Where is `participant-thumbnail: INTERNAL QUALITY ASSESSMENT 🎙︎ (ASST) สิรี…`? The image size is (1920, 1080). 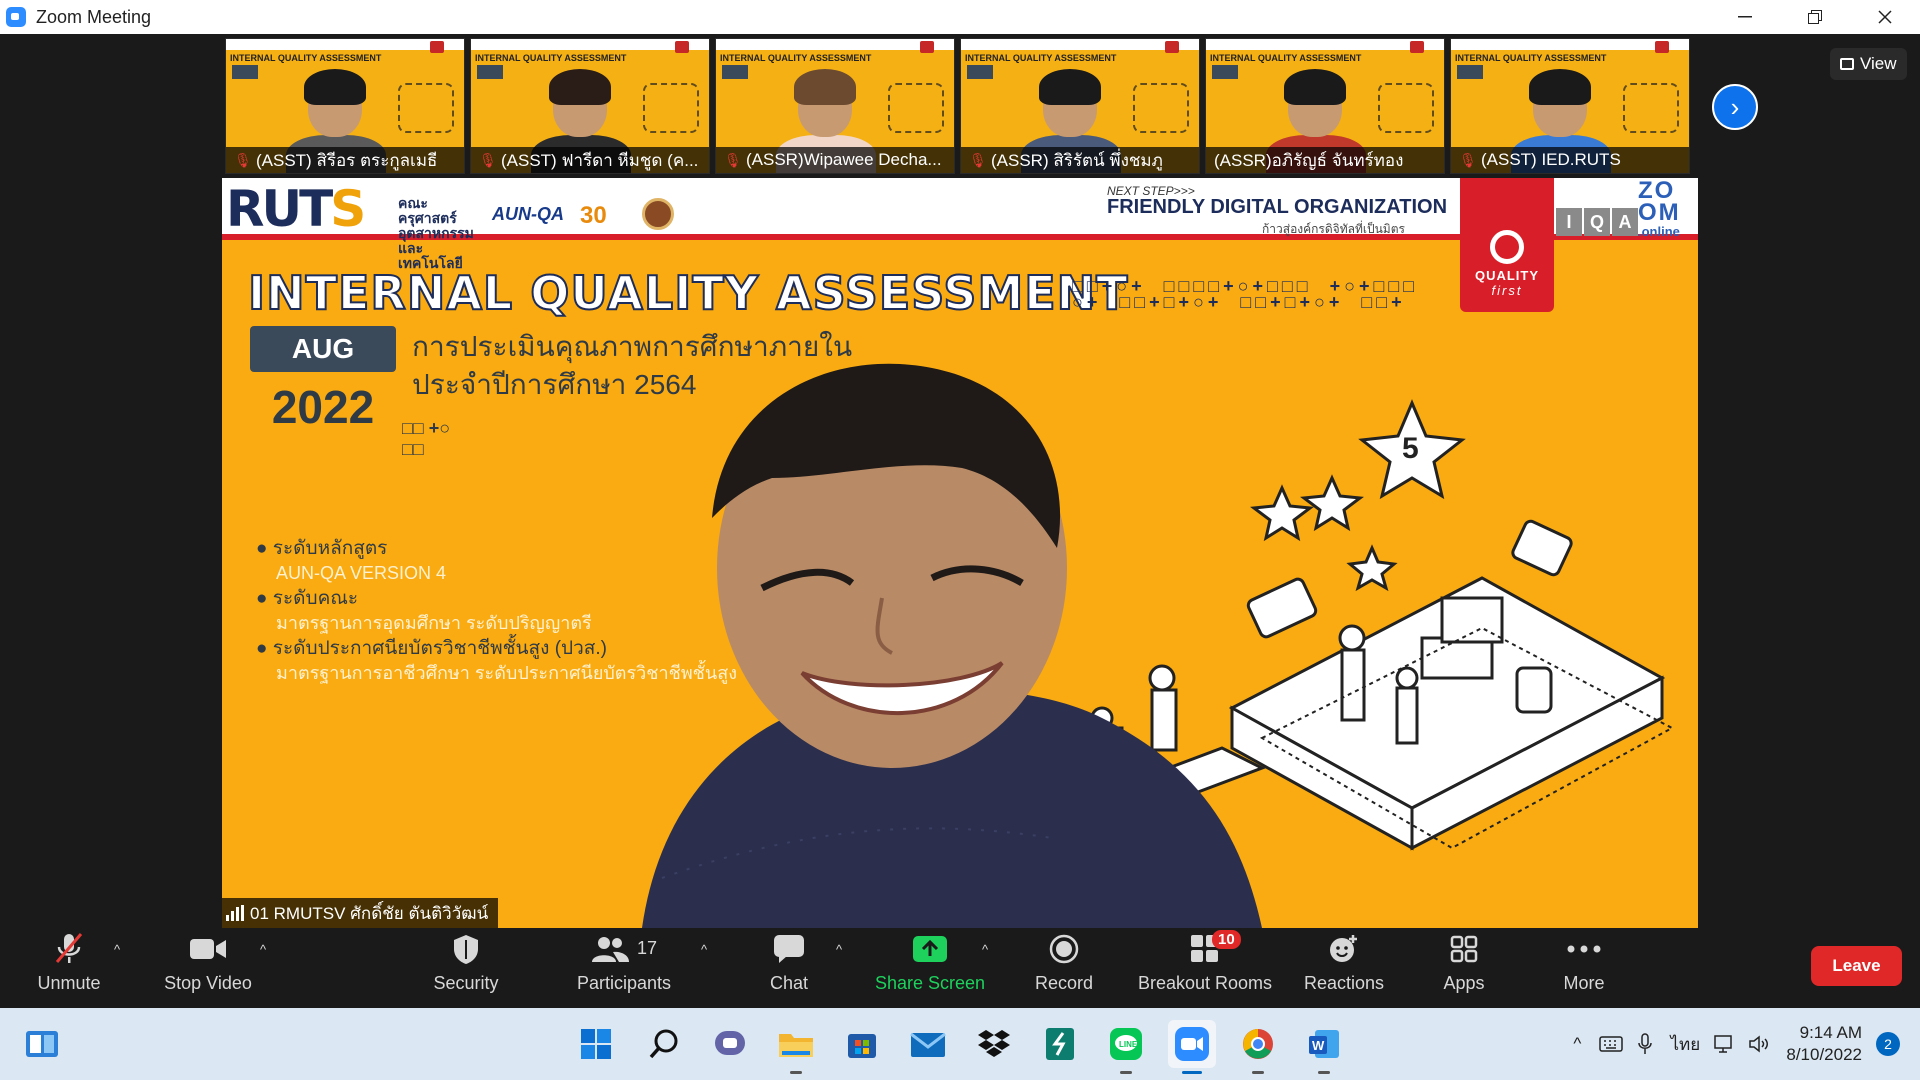 participant-thumbnail: INTERNAL QUALITY ASSESSMENT 🎙︎ (ASST) สิรี… is located at coordinates (345, 106).